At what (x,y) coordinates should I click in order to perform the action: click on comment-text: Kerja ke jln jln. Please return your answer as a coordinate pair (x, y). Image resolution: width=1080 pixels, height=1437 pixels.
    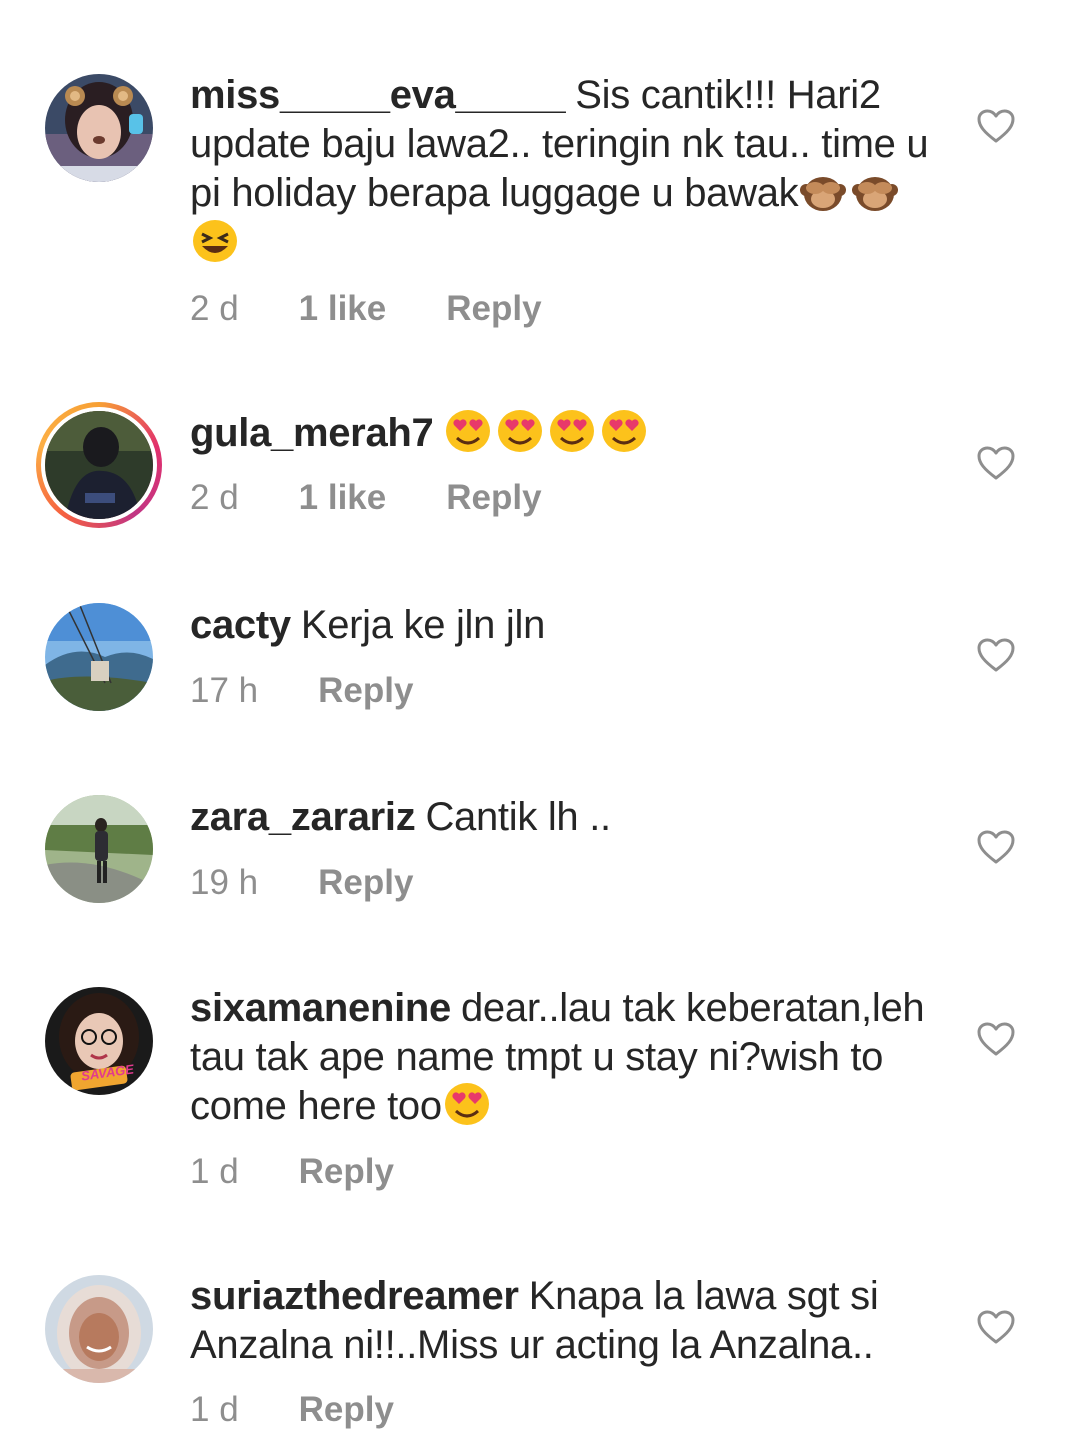
    Looking at the image, I should click on (423, 625).